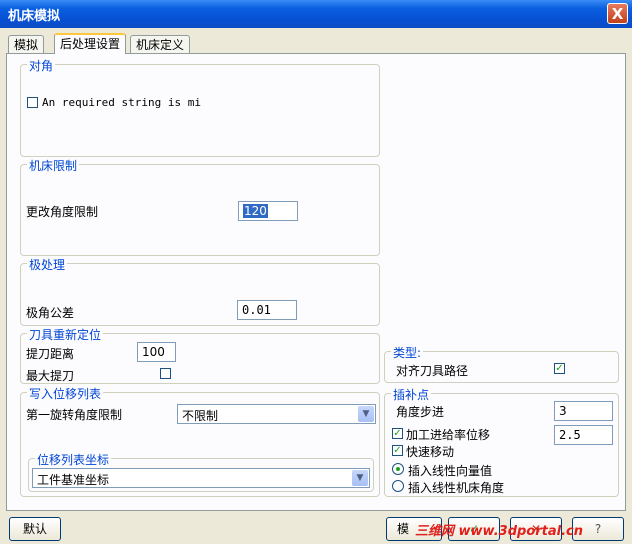 Image resolution: width=632 pixels, height=544 pixels. What do you see at coordinates (450, 471) in the screenshot?
I see `radio-linear-vector-label: 插入线性向量值` at bounding box center [450, 471].